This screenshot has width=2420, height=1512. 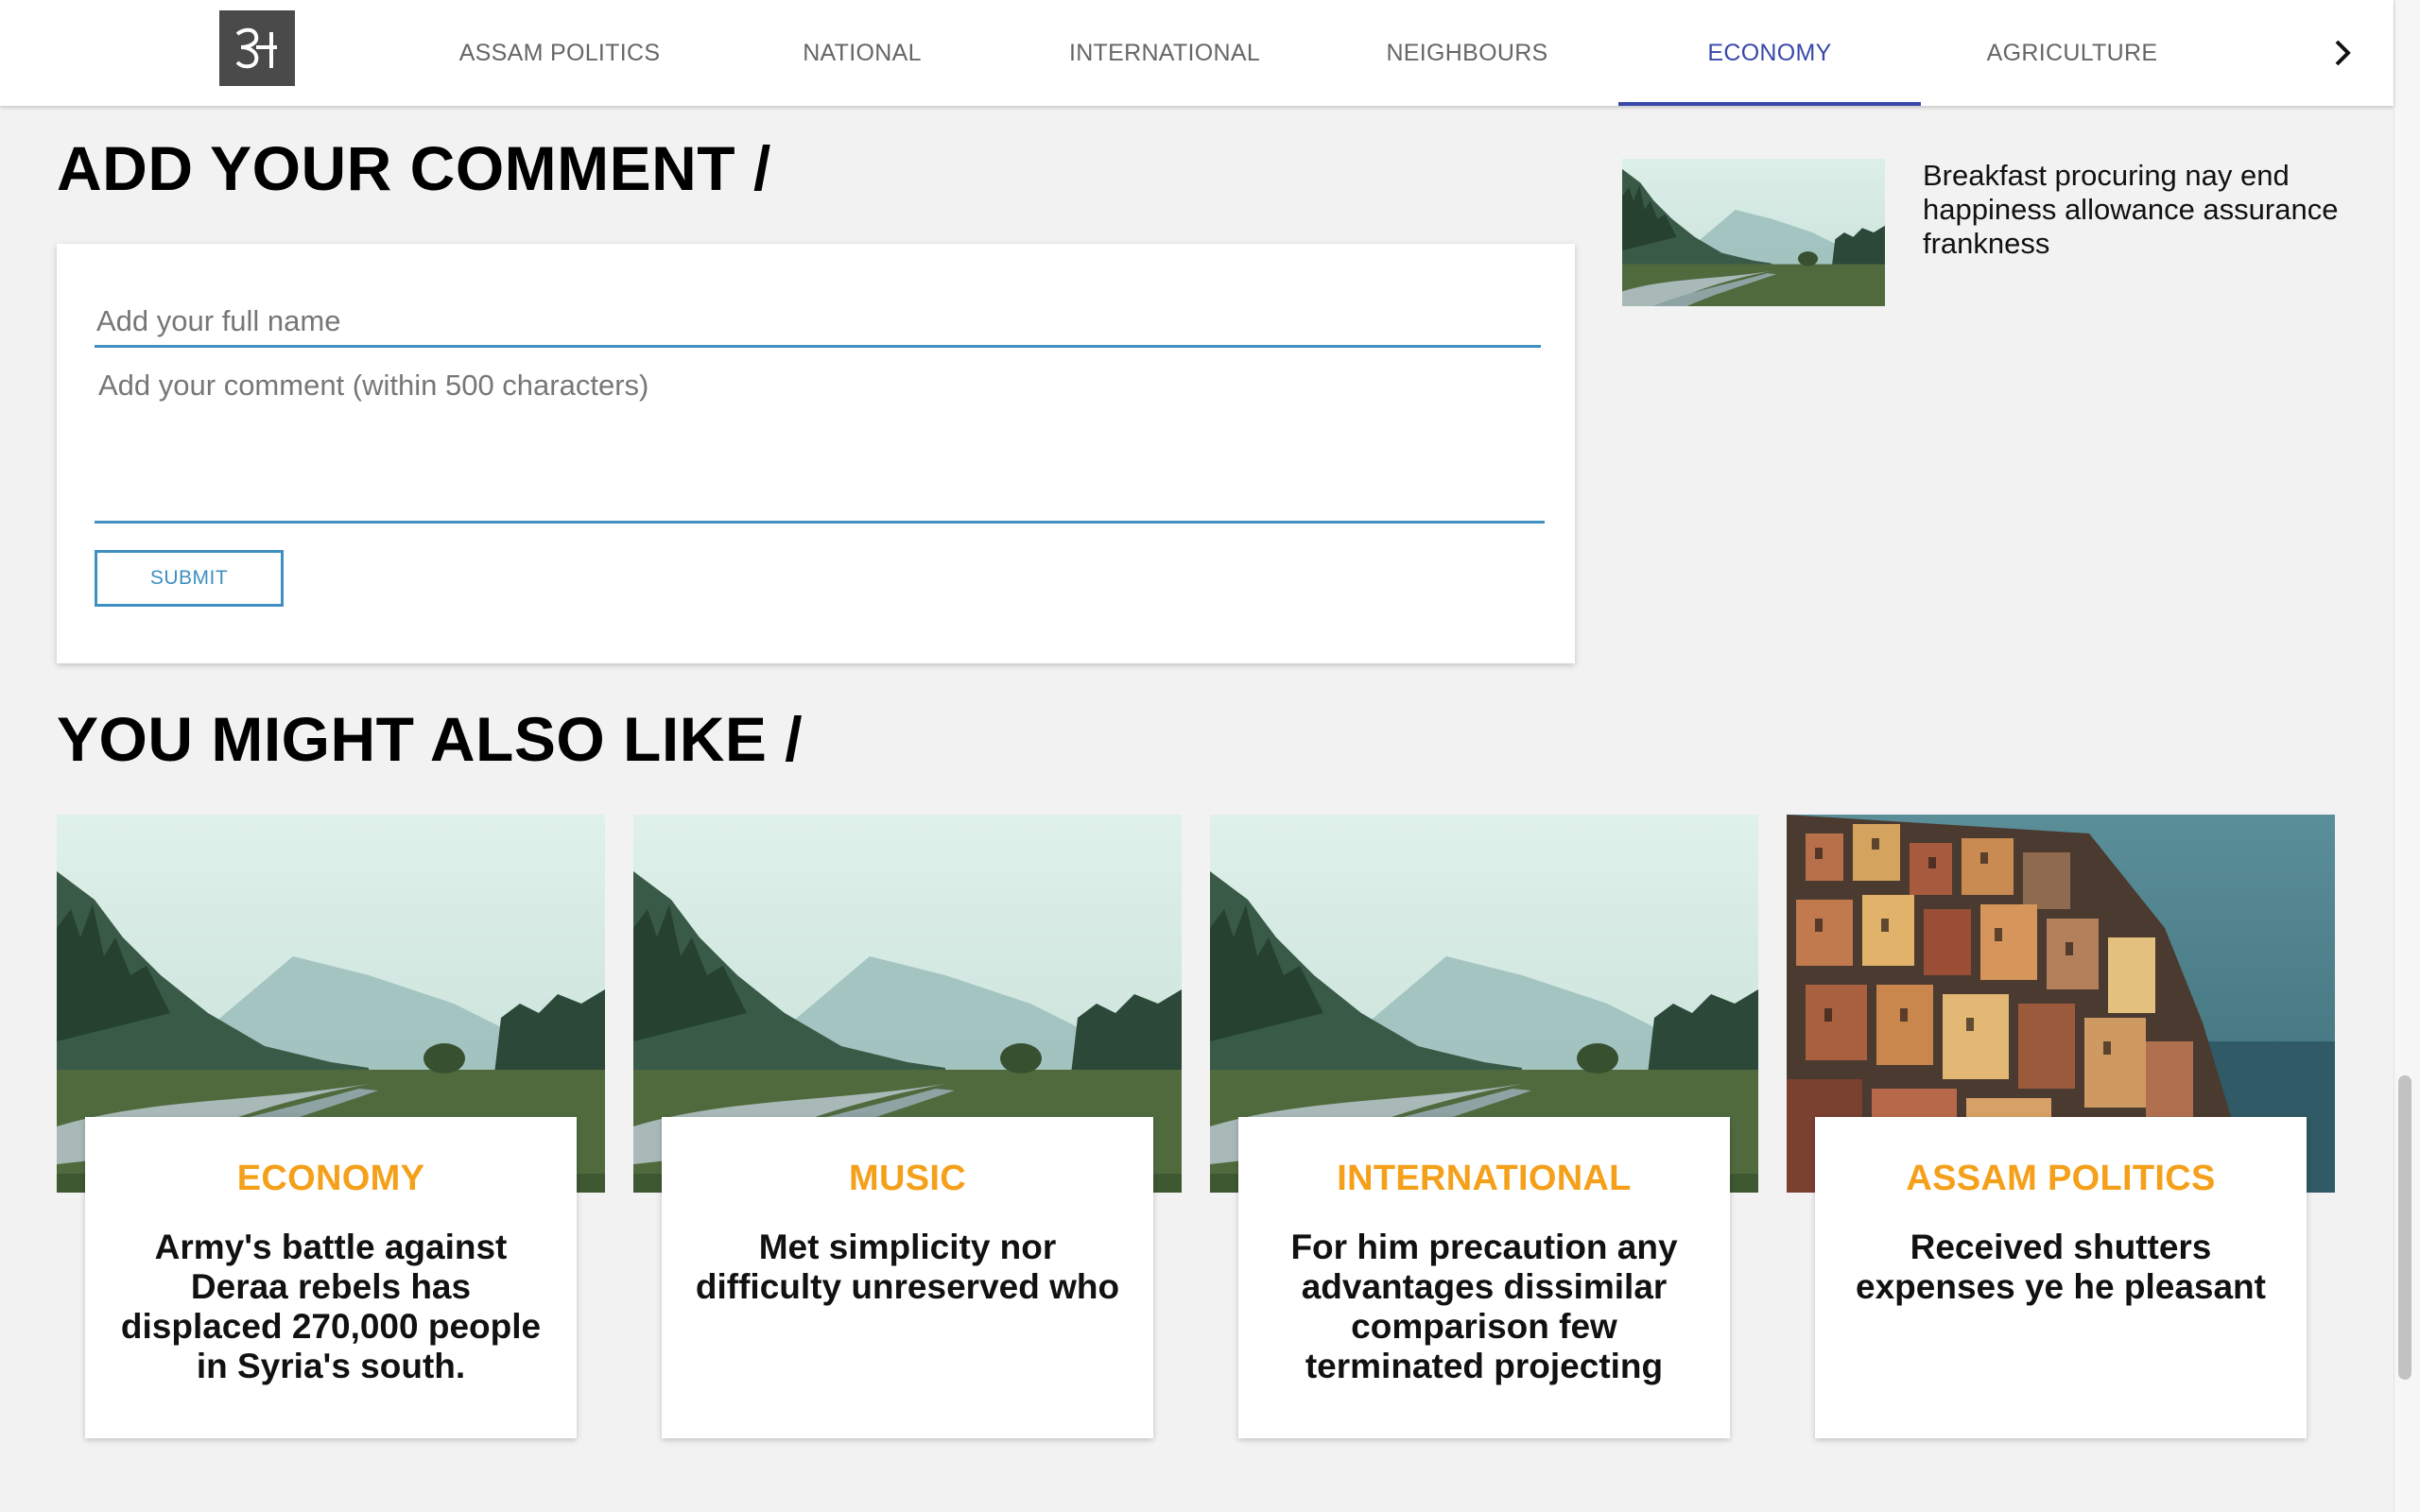 What do you see at coordinates (818, 322) in the screenshot?
I see `full-name-input` at bounding box center [818, 322].